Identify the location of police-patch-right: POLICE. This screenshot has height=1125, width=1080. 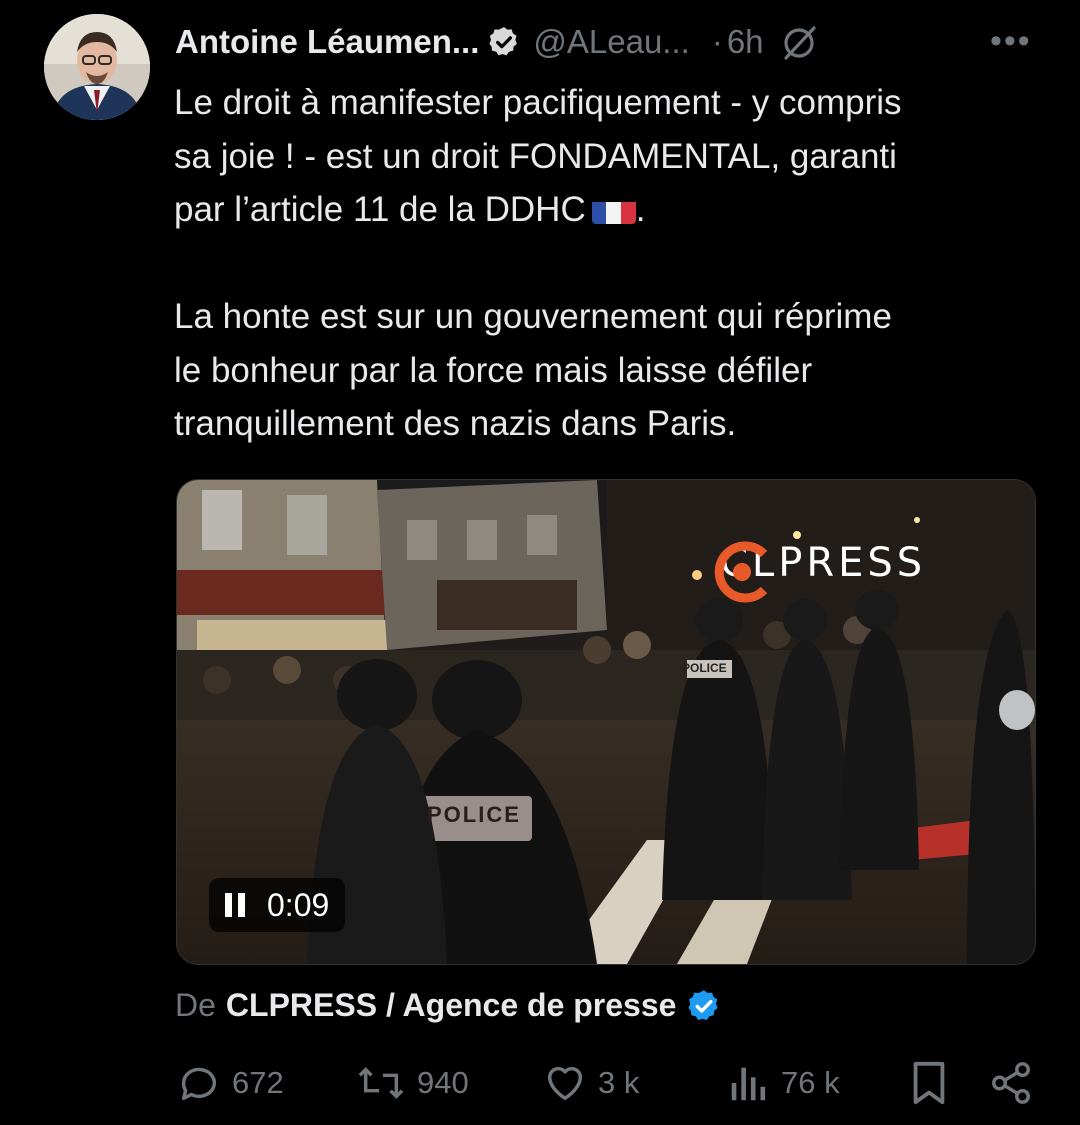
(704, 668).